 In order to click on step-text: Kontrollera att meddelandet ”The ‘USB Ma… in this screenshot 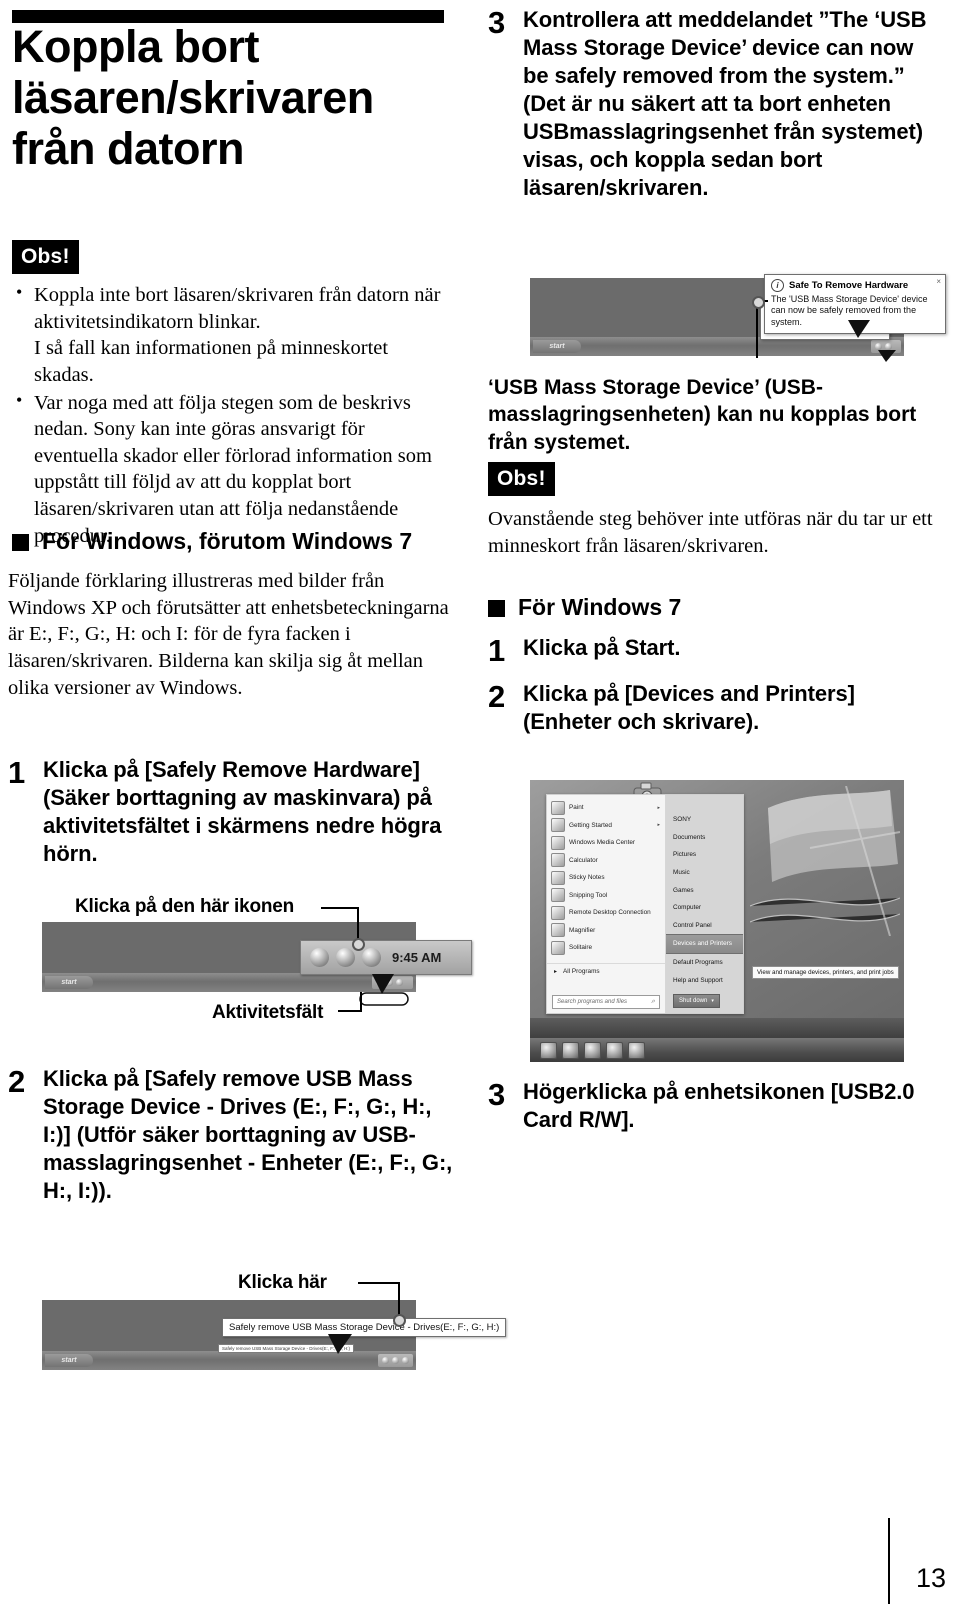, I will do `click(725, 103)`.